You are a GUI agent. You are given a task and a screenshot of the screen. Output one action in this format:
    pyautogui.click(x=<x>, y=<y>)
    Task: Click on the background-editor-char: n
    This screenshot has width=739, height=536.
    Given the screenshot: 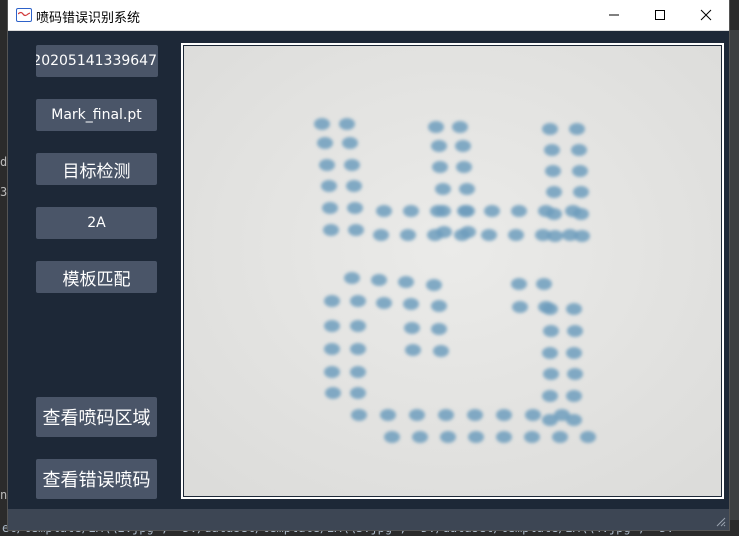 What is the action you would take?
    pyautogui.click(x=4, y=495)
    